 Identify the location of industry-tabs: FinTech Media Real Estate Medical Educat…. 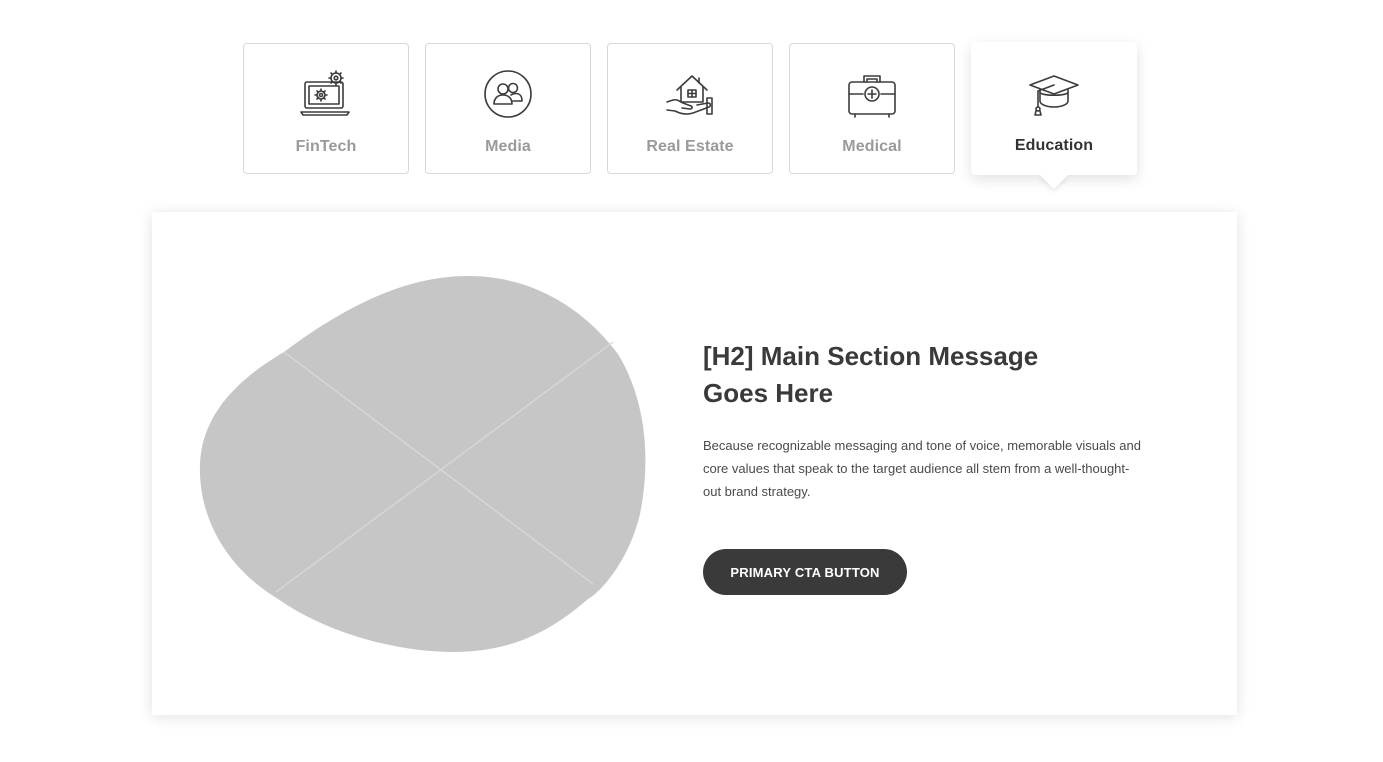
(690, 108).